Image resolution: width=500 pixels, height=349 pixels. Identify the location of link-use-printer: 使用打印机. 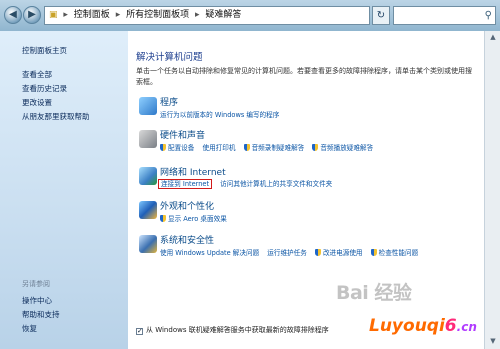
(218, 148).